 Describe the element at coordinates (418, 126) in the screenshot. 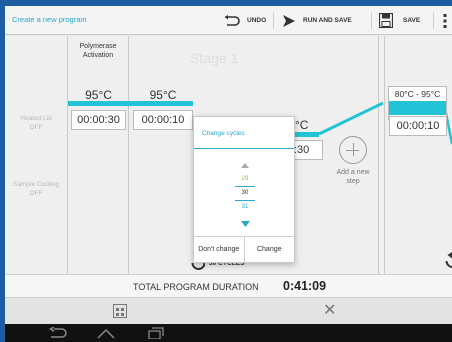

I see `step-time: 00:00:10` at that location.